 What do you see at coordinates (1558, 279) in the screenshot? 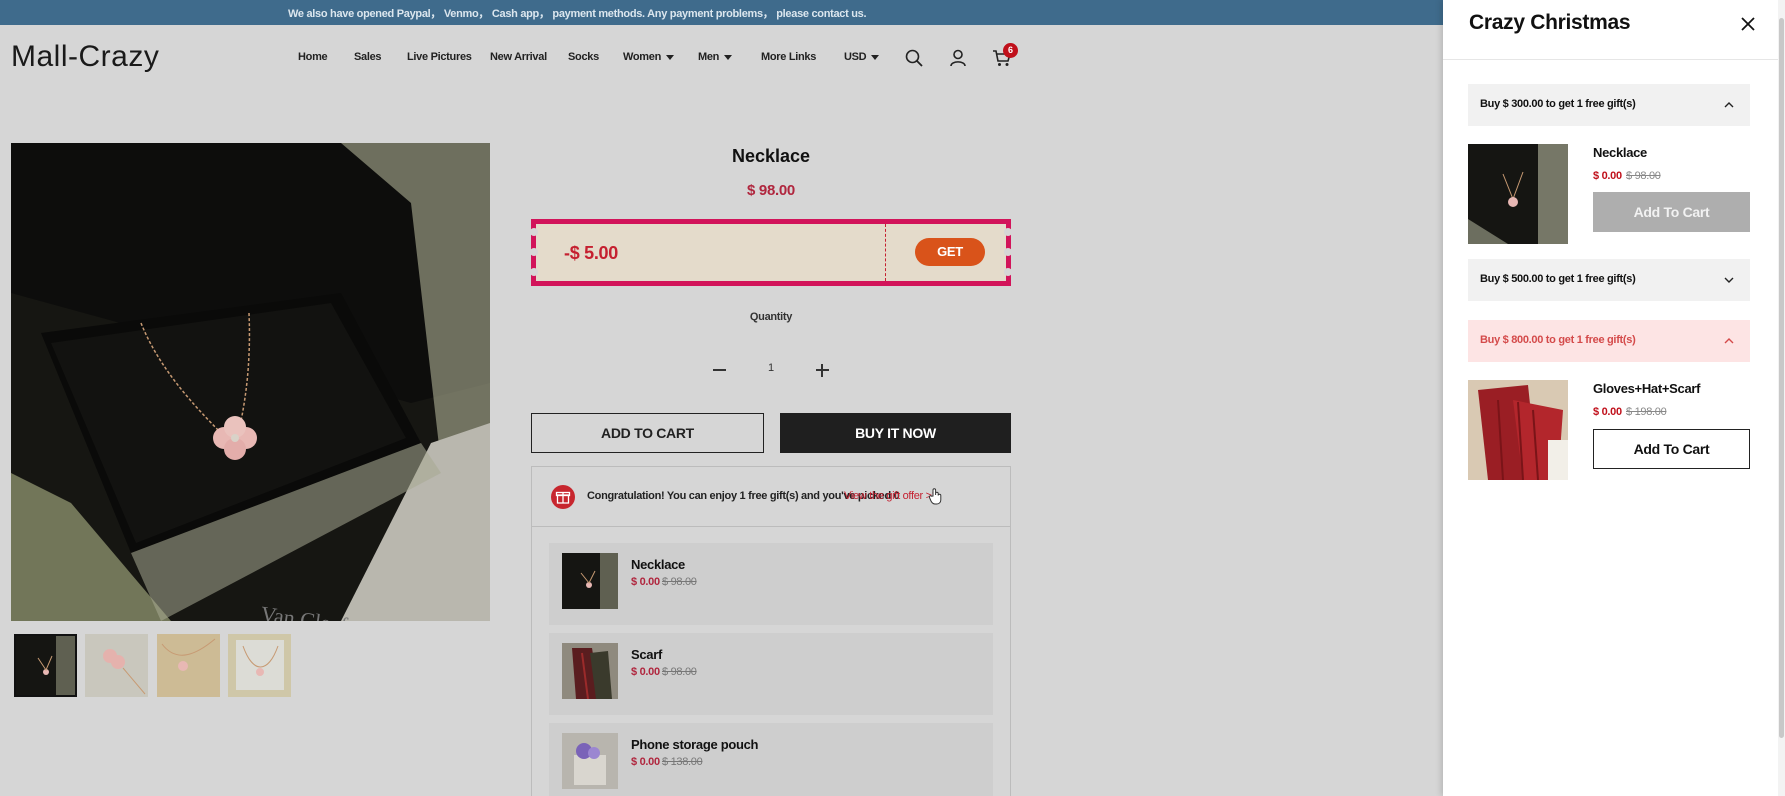
I see `tier-label: Buy $ 500.00 to get 1 free gift(s)` at bounding box center [1558, 279].